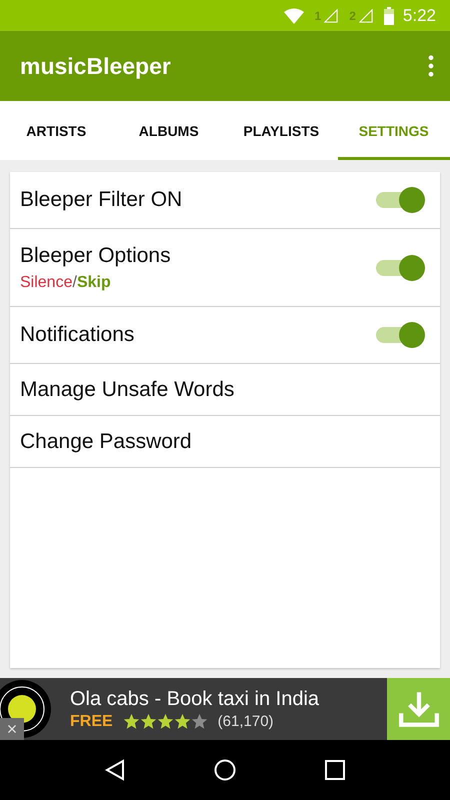 Image resolution: width=450 pixels, height=800 pixels. What do you see at coordinates (431, 66) in the screenshot?
I see `overflow-menu-icon` at bounding box center [431, 66].